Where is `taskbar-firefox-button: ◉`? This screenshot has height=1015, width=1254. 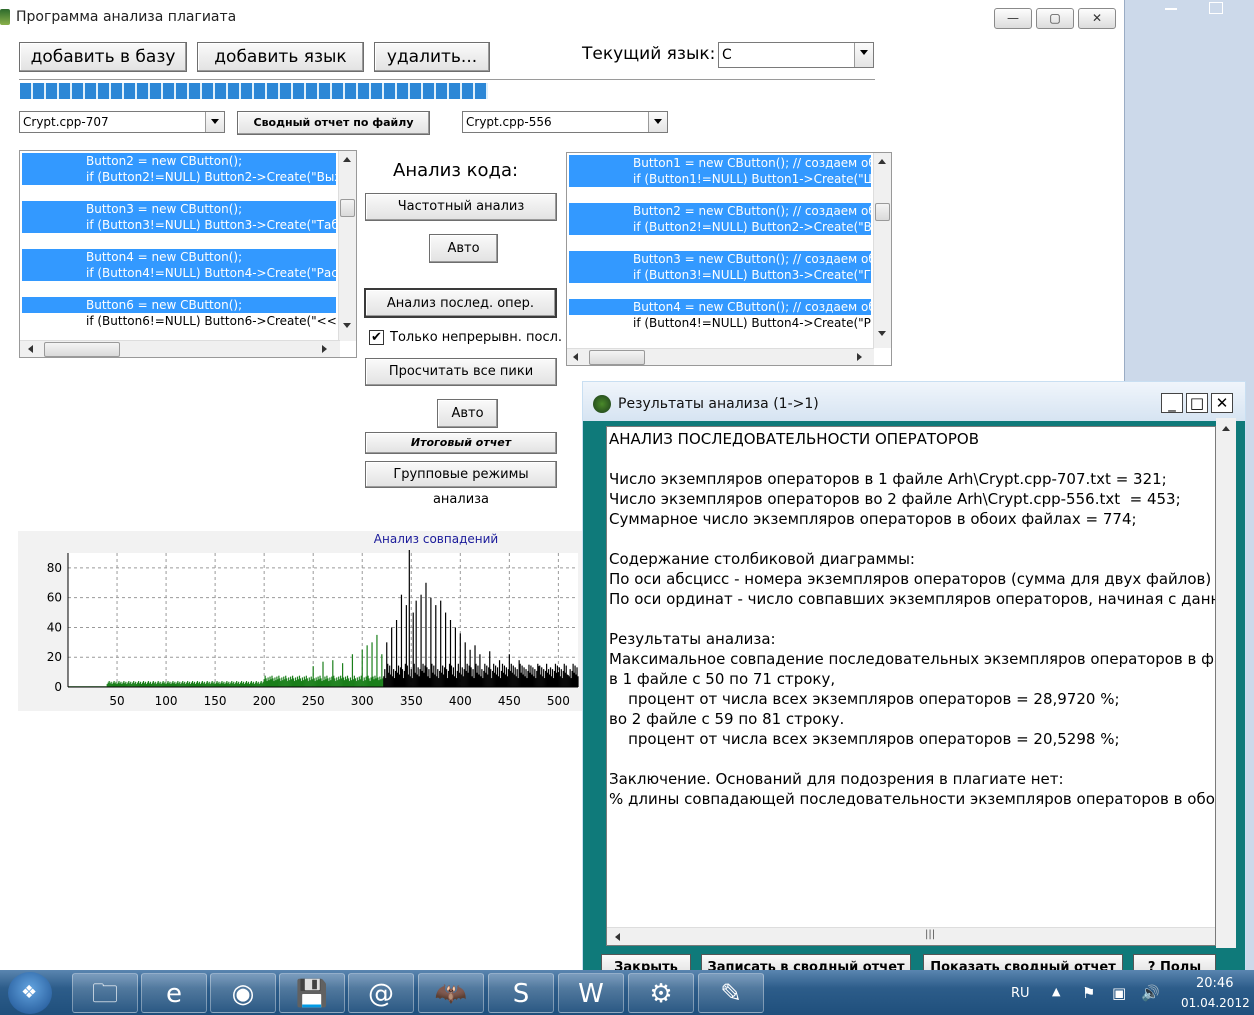
taskbar-firefox-button: ◉ is located at coordinates (243, 993).